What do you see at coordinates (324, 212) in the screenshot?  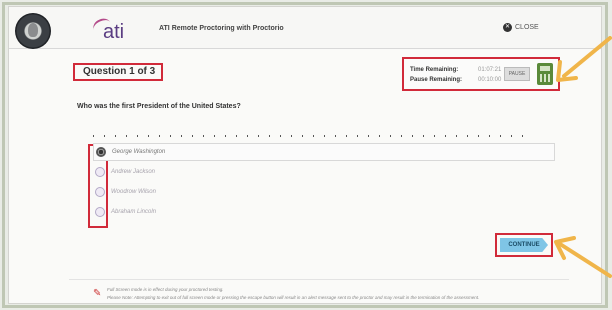 I see `answer-option-4: Abraham Lincoln` at bounding box center [324, 212].